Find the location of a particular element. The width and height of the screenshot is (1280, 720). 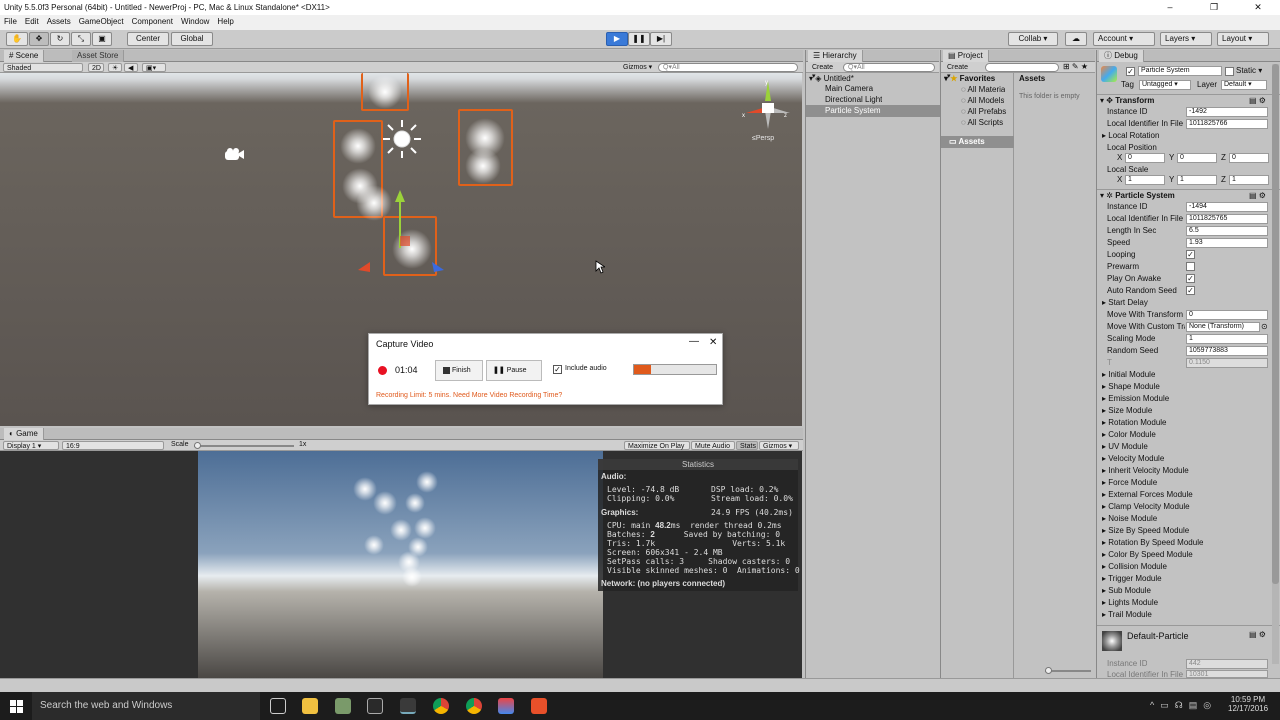

rotate-tool-button: ↻ is located at coordinates (60, 39).